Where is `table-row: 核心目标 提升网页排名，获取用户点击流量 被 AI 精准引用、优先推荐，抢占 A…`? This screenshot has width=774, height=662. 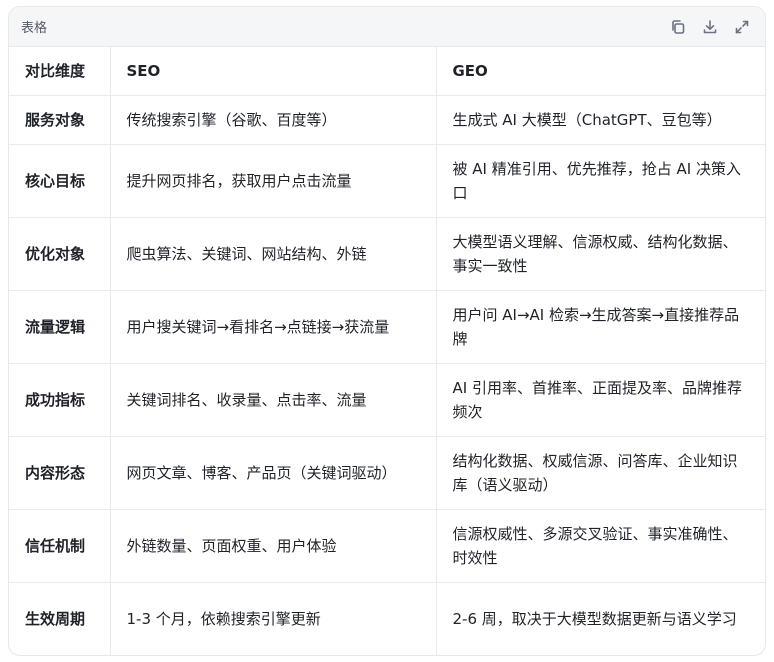
table-row: 核心目标 提升网页排名，获取用户点击流量 被 AI 精准引用、优先推荐，抢占 A… is located at coordinates (387, 181).